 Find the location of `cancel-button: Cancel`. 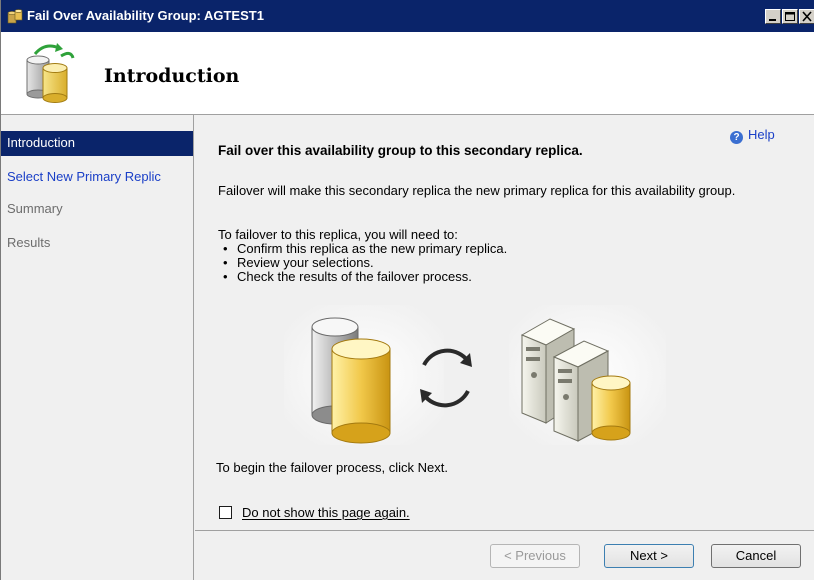

cancel-button: Cancel is located at coordinates (756, 556).